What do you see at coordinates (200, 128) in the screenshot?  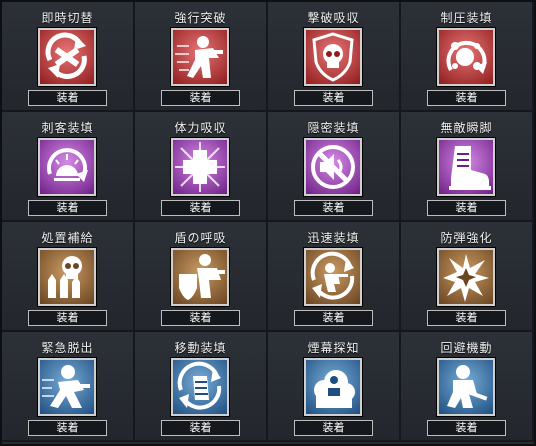 I see `perk-name: 体力吸収` at bounding box center [200, 128].